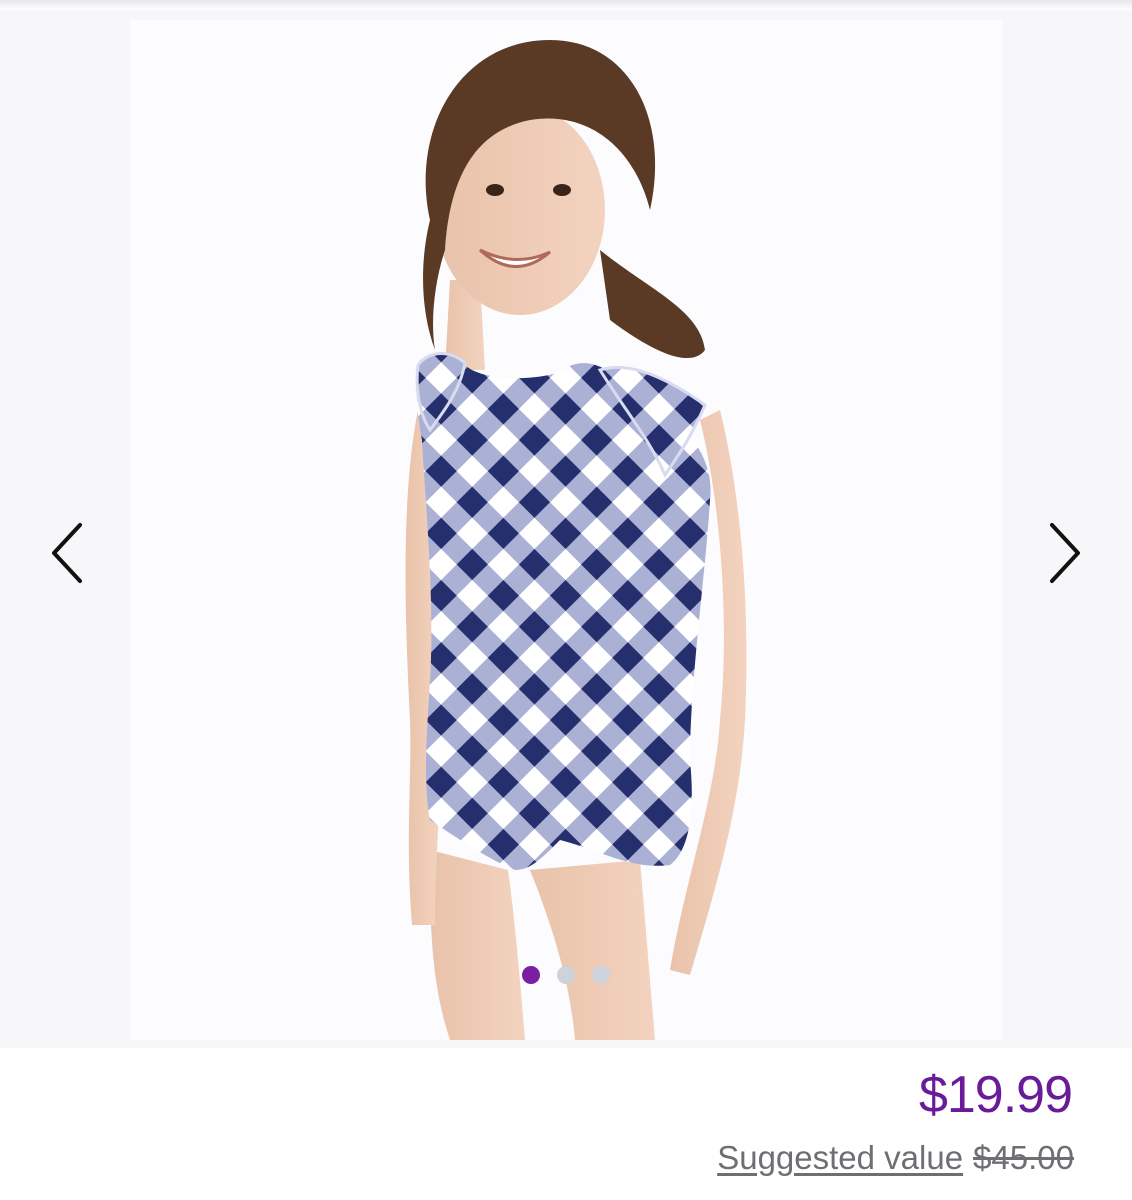 Image resolution: width=1132 pixels, height=1200 pixels. Describe the element at coordinates (840, 1157) in the screenshot. I see `suggested-value-link: Suggested value` at that location.